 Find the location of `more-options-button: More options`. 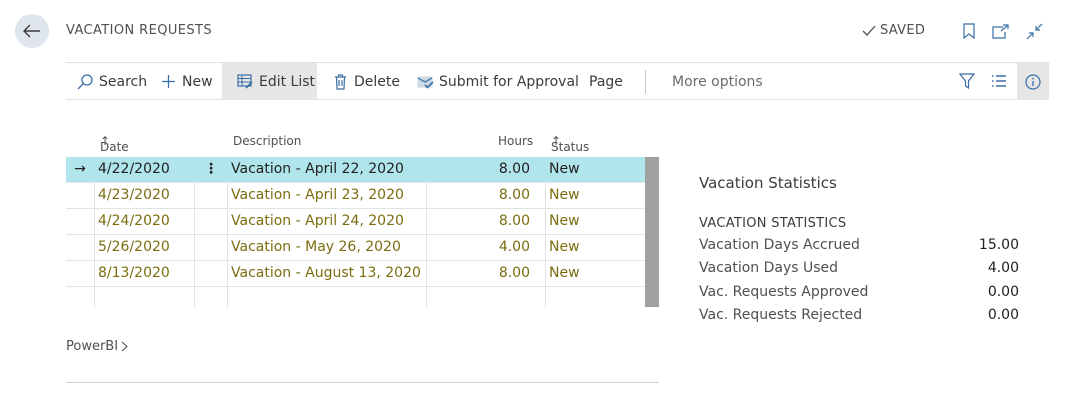

more-options-button: More options is located at coordinates (717, 81).